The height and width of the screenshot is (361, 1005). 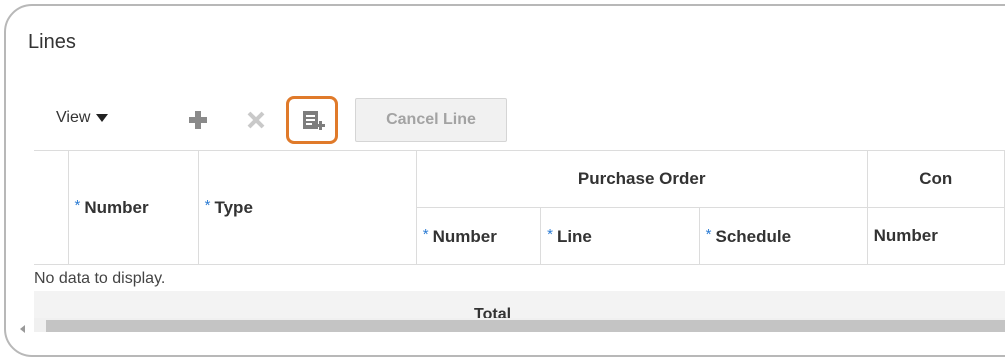 I want to click on duplicate-row-icon, so click(x=314, y=120).